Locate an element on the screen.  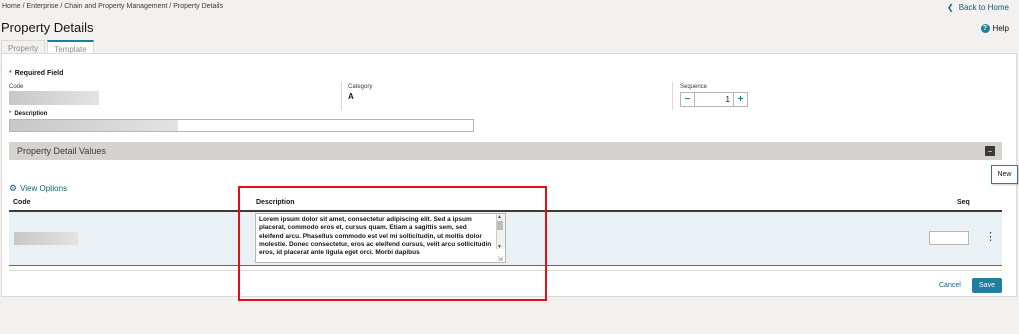
sequence-input: 1 is located at coordinates (714, 99).